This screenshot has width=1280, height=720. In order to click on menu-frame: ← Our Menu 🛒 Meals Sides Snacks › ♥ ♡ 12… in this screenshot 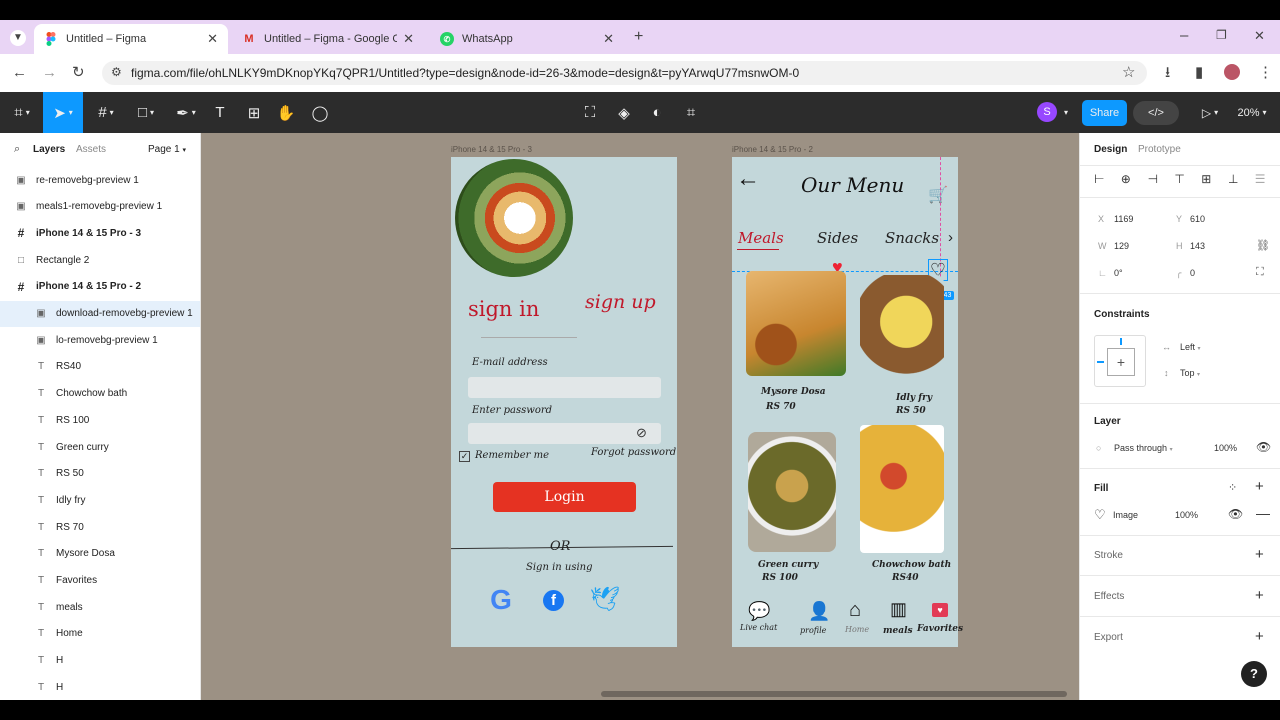, I will do `click(847, 402)`.